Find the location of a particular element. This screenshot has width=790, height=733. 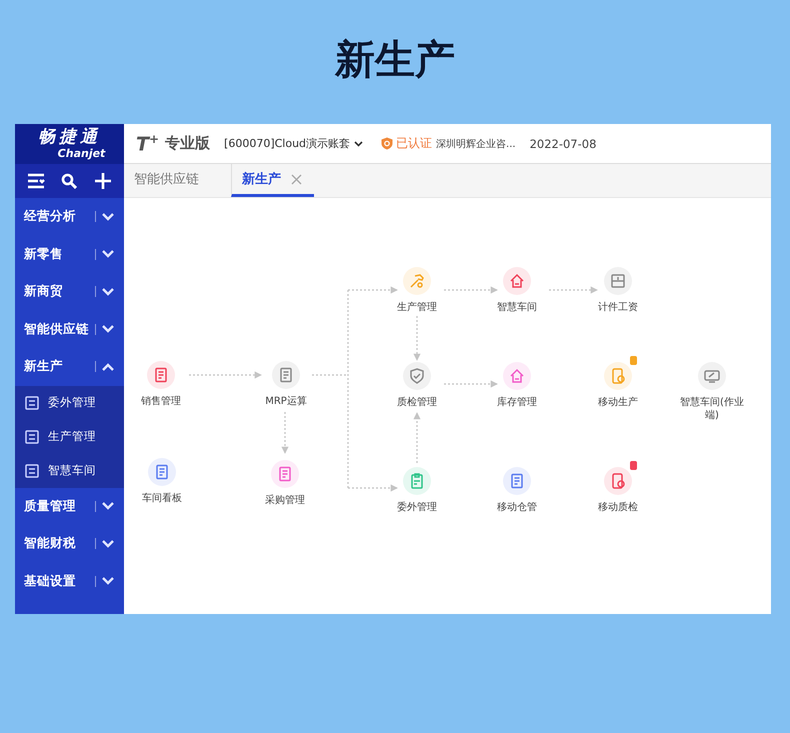

menu-item: 智能财税 is located at coordinates (69, 543).